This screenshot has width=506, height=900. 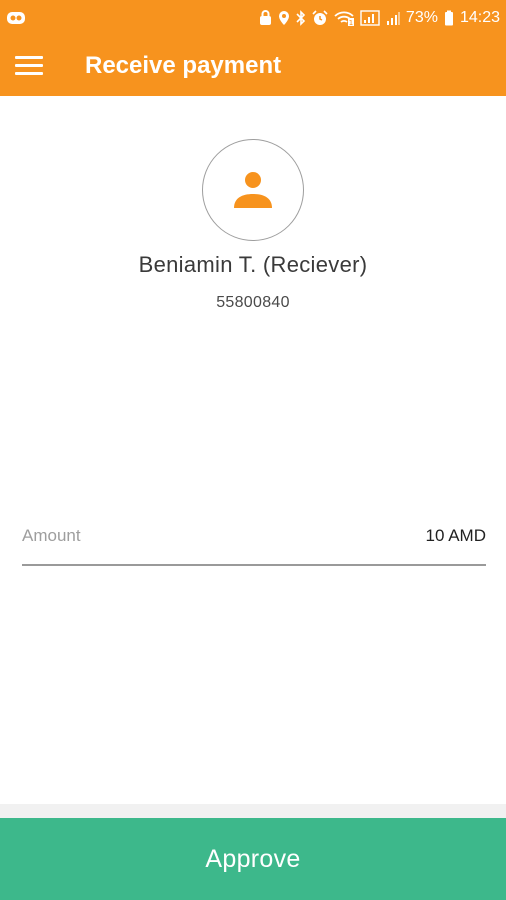 I want to click on status-time: 14:23, so click(x=479, y=17).